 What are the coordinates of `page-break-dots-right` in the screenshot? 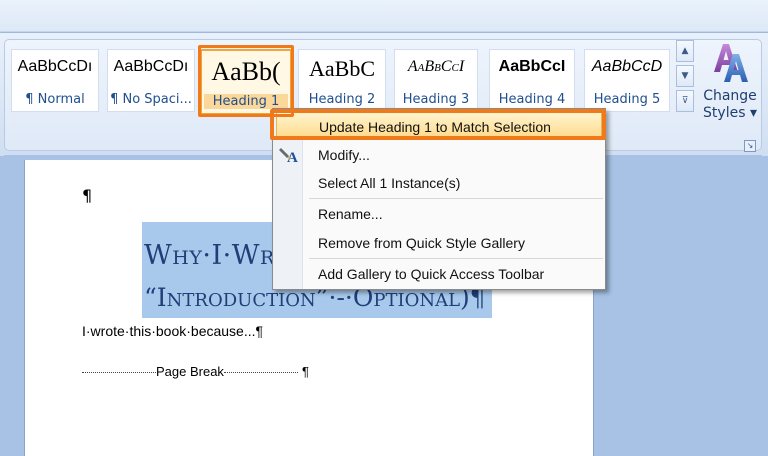 It's located at (260, 373).